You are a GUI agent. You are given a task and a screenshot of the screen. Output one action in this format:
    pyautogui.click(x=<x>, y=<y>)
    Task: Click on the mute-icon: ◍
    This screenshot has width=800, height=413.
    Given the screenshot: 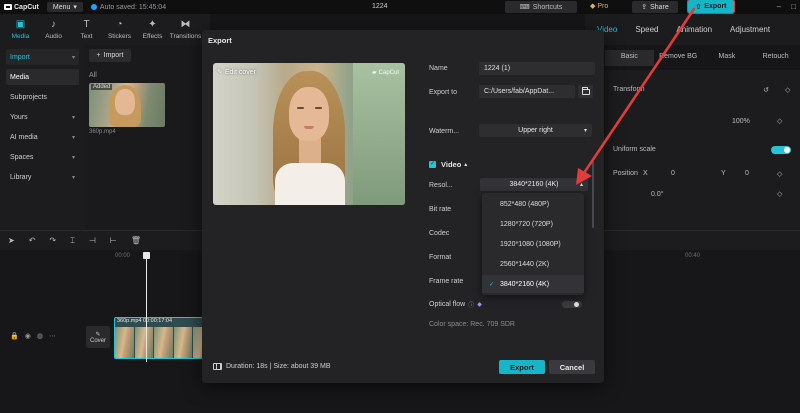 What is the action you would take?
    pyautogui.click(x=40, y=336)
    